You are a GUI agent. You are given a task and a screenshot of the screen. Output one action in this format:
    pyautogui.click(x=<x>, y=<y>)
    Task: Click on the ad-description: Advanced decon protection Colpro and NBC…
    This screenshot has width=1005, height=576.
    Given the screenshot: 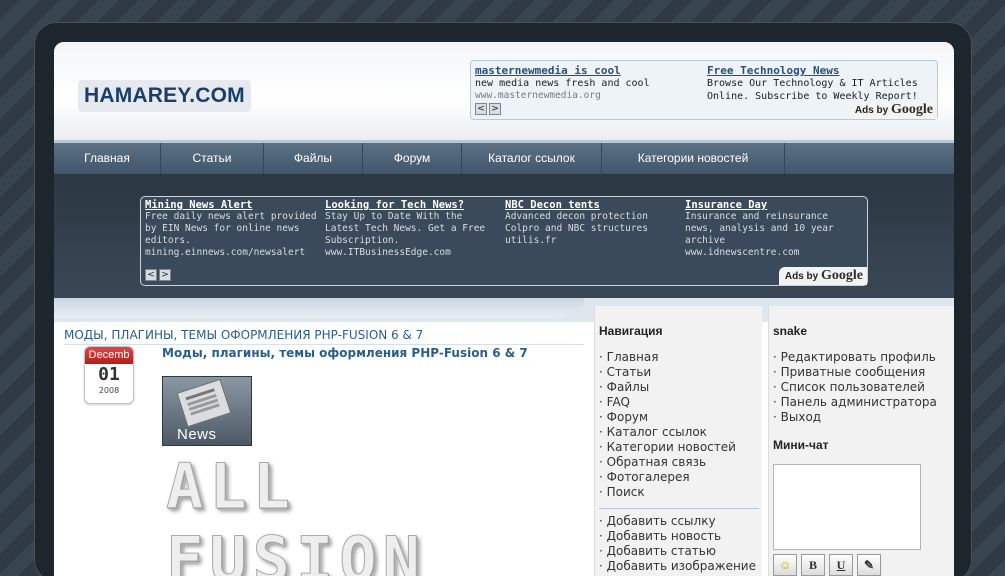 What is the action you would take?
    pyautogui.click(x=576, y=222)
    